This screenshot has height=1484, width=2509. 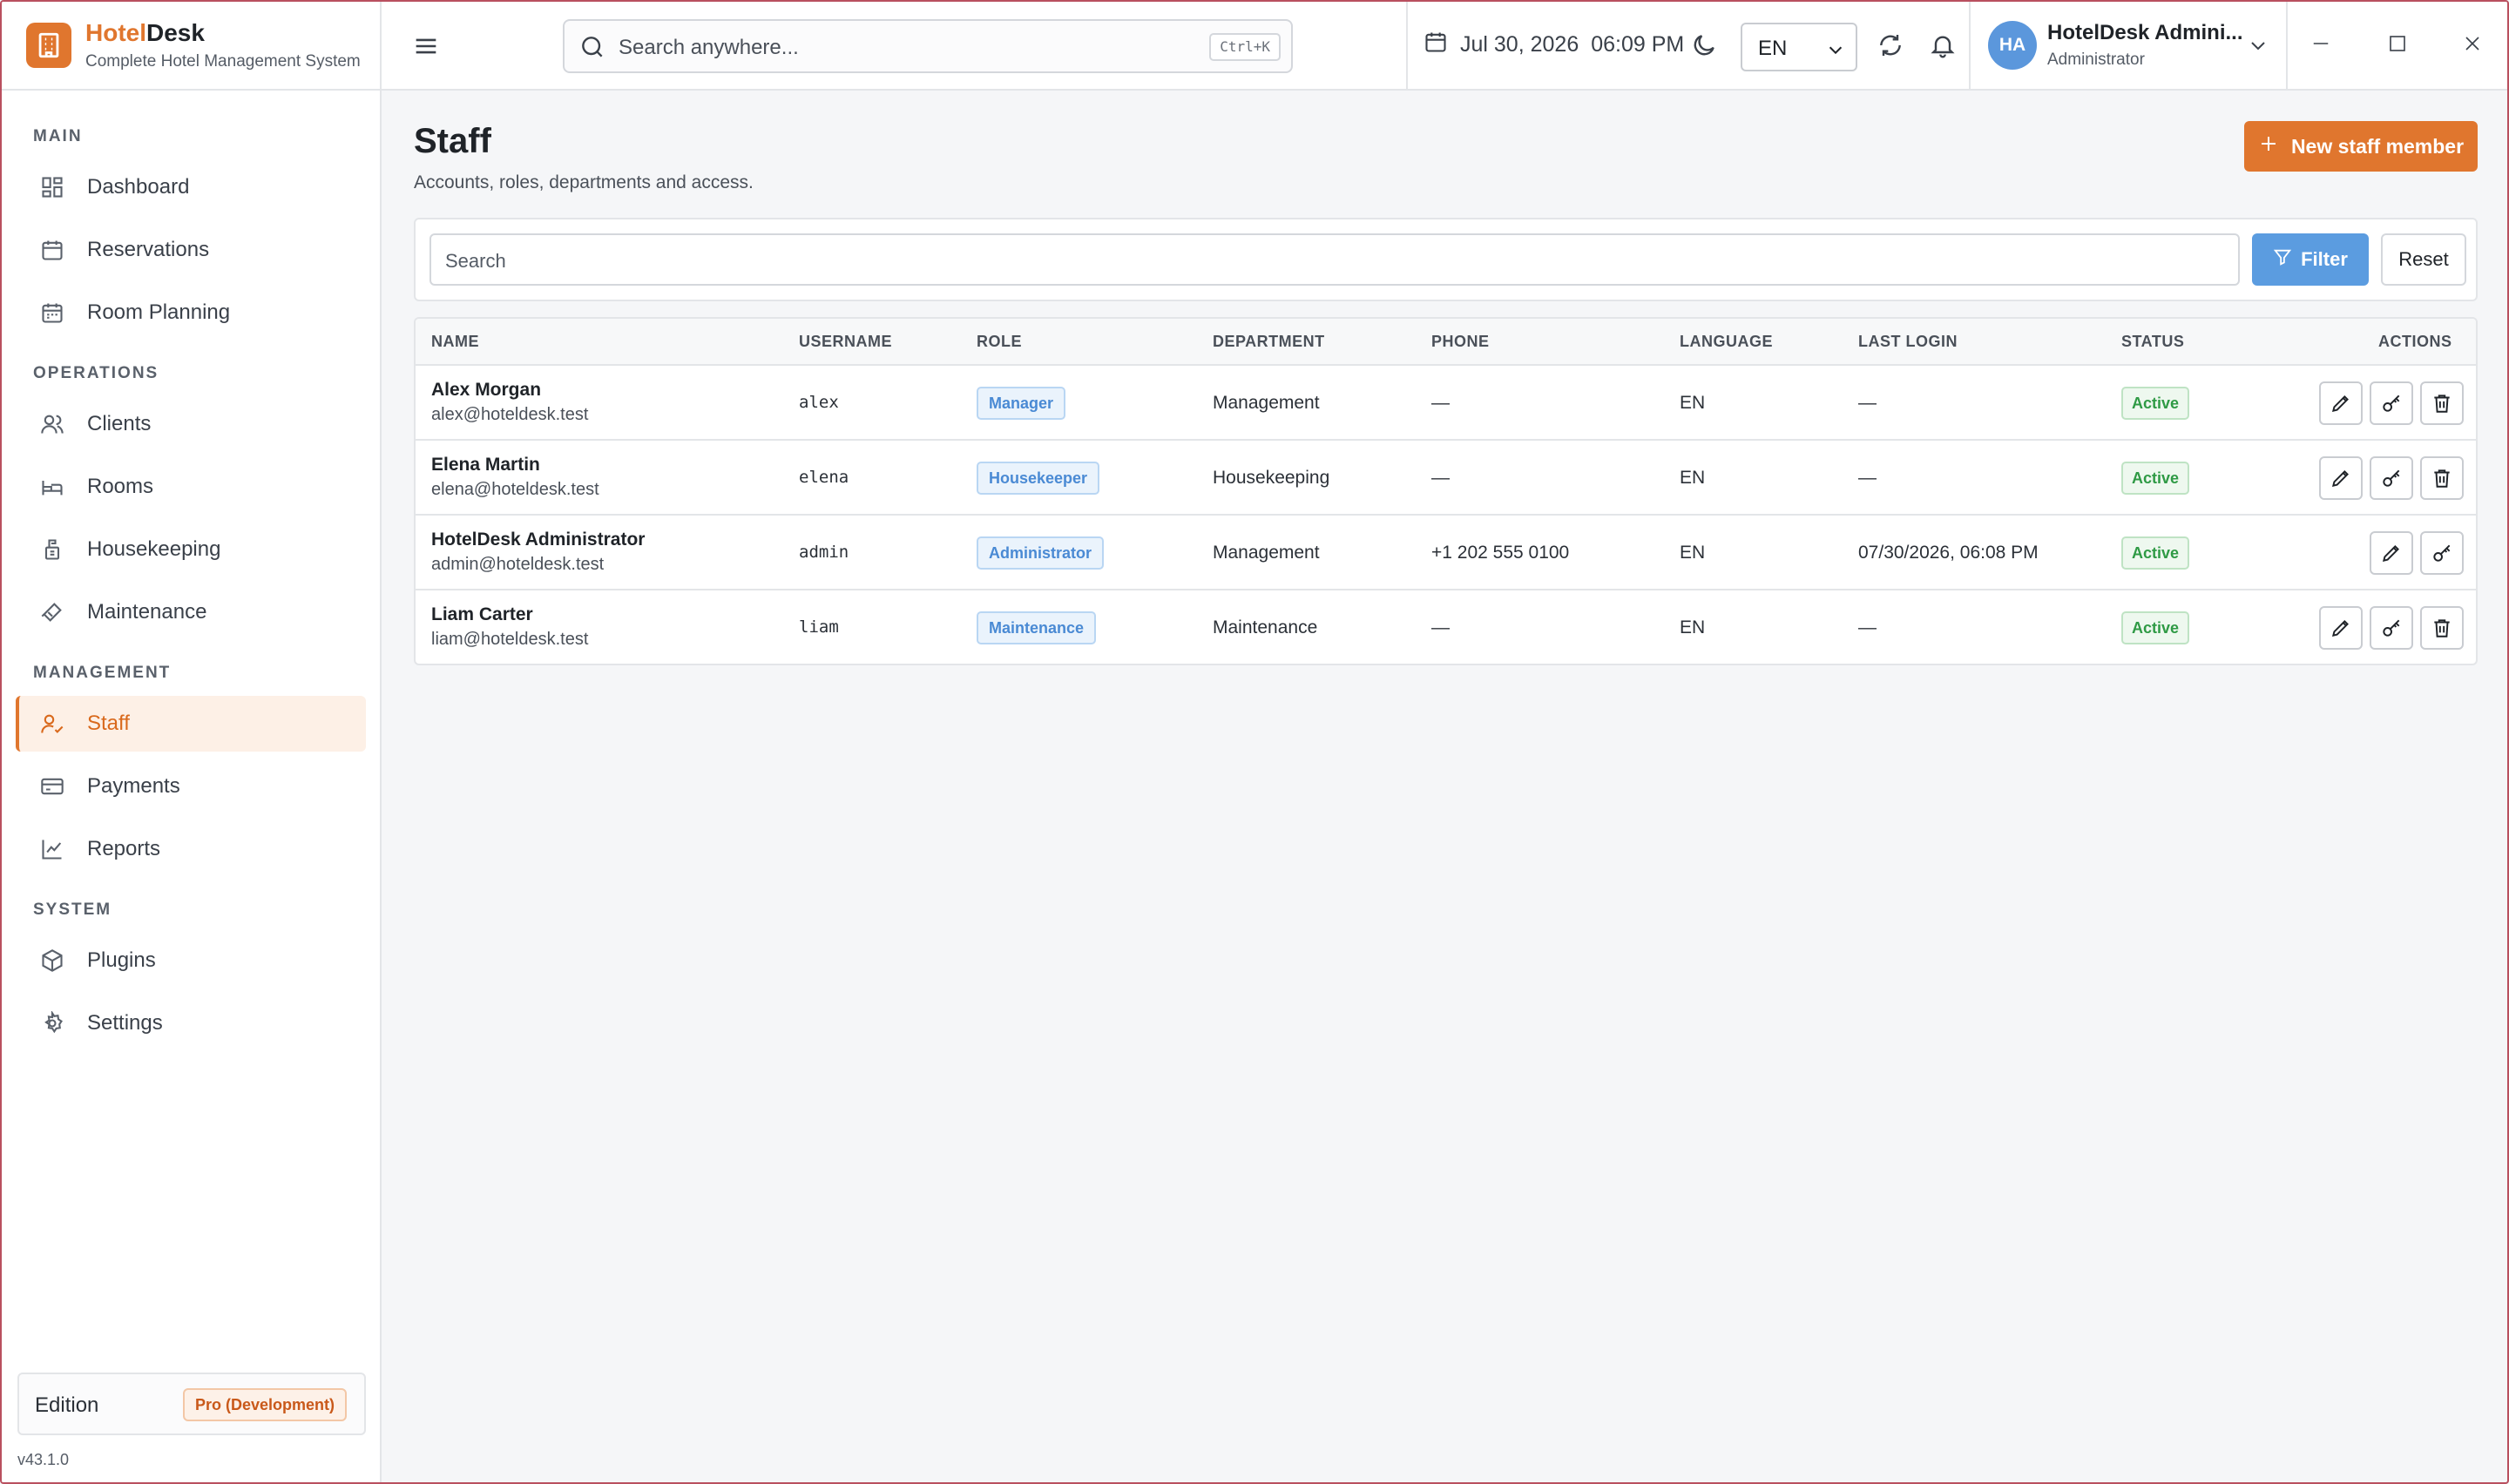 I want to click on staff-search-input: Search, so click(x=1334, y=259).